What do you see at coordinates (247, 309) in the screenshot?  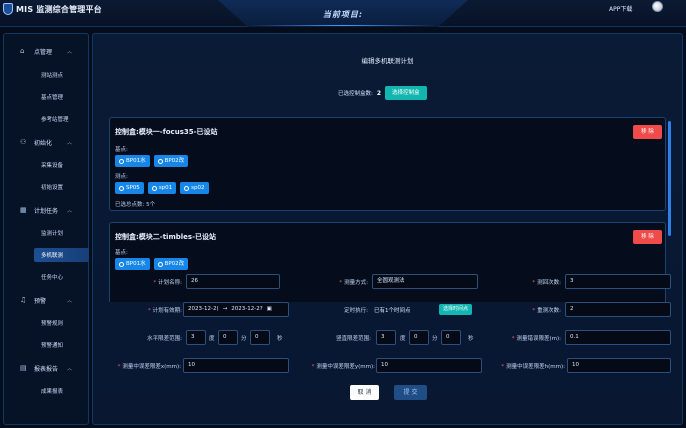 I see `date-end: 2023-12-2?` at bounding box center [247, 309].